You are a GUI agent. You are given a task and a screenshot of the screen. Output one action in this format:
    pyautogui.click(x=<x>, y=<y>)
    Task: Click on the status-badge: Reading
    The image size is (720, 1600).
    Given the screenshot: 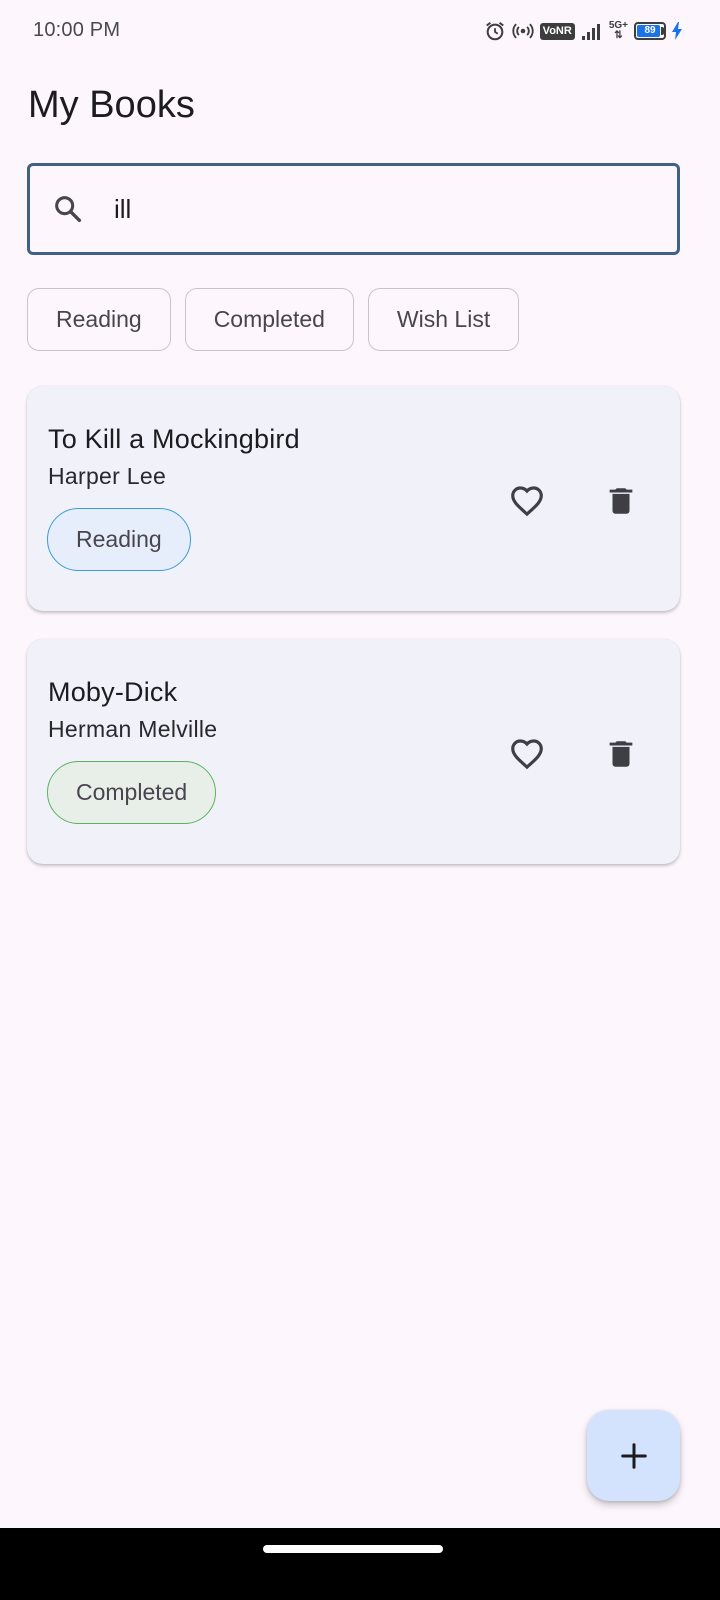 What is the action you would take?
    pyautogui.click(x=119, y=539)
    